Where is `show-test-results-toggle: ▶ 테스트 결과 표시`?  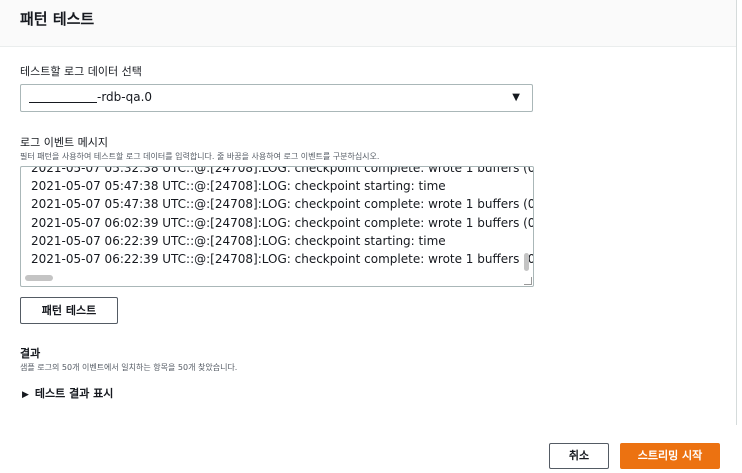 show-test-results-toggle: ▶ 테스트 결과 표시 is located at coordinates (67, 393).